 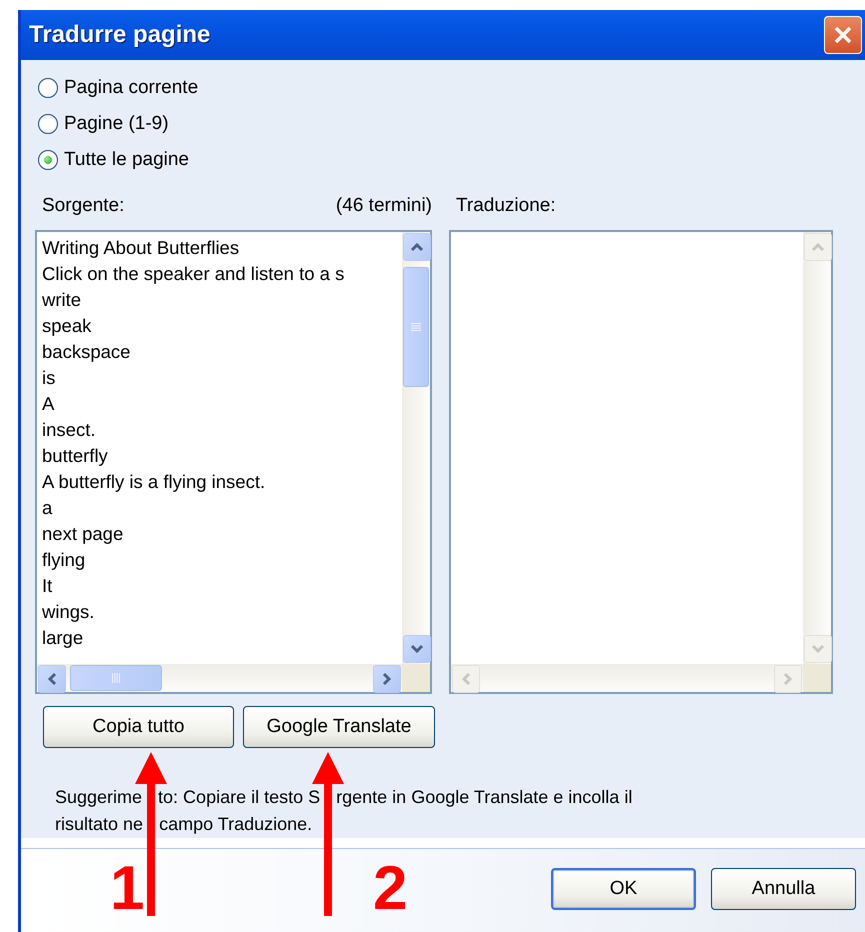 What do you see at coordinates (339, 727) in the screenshot?
I see `translate-button: Google Translate` at bounding box center [339, 727].